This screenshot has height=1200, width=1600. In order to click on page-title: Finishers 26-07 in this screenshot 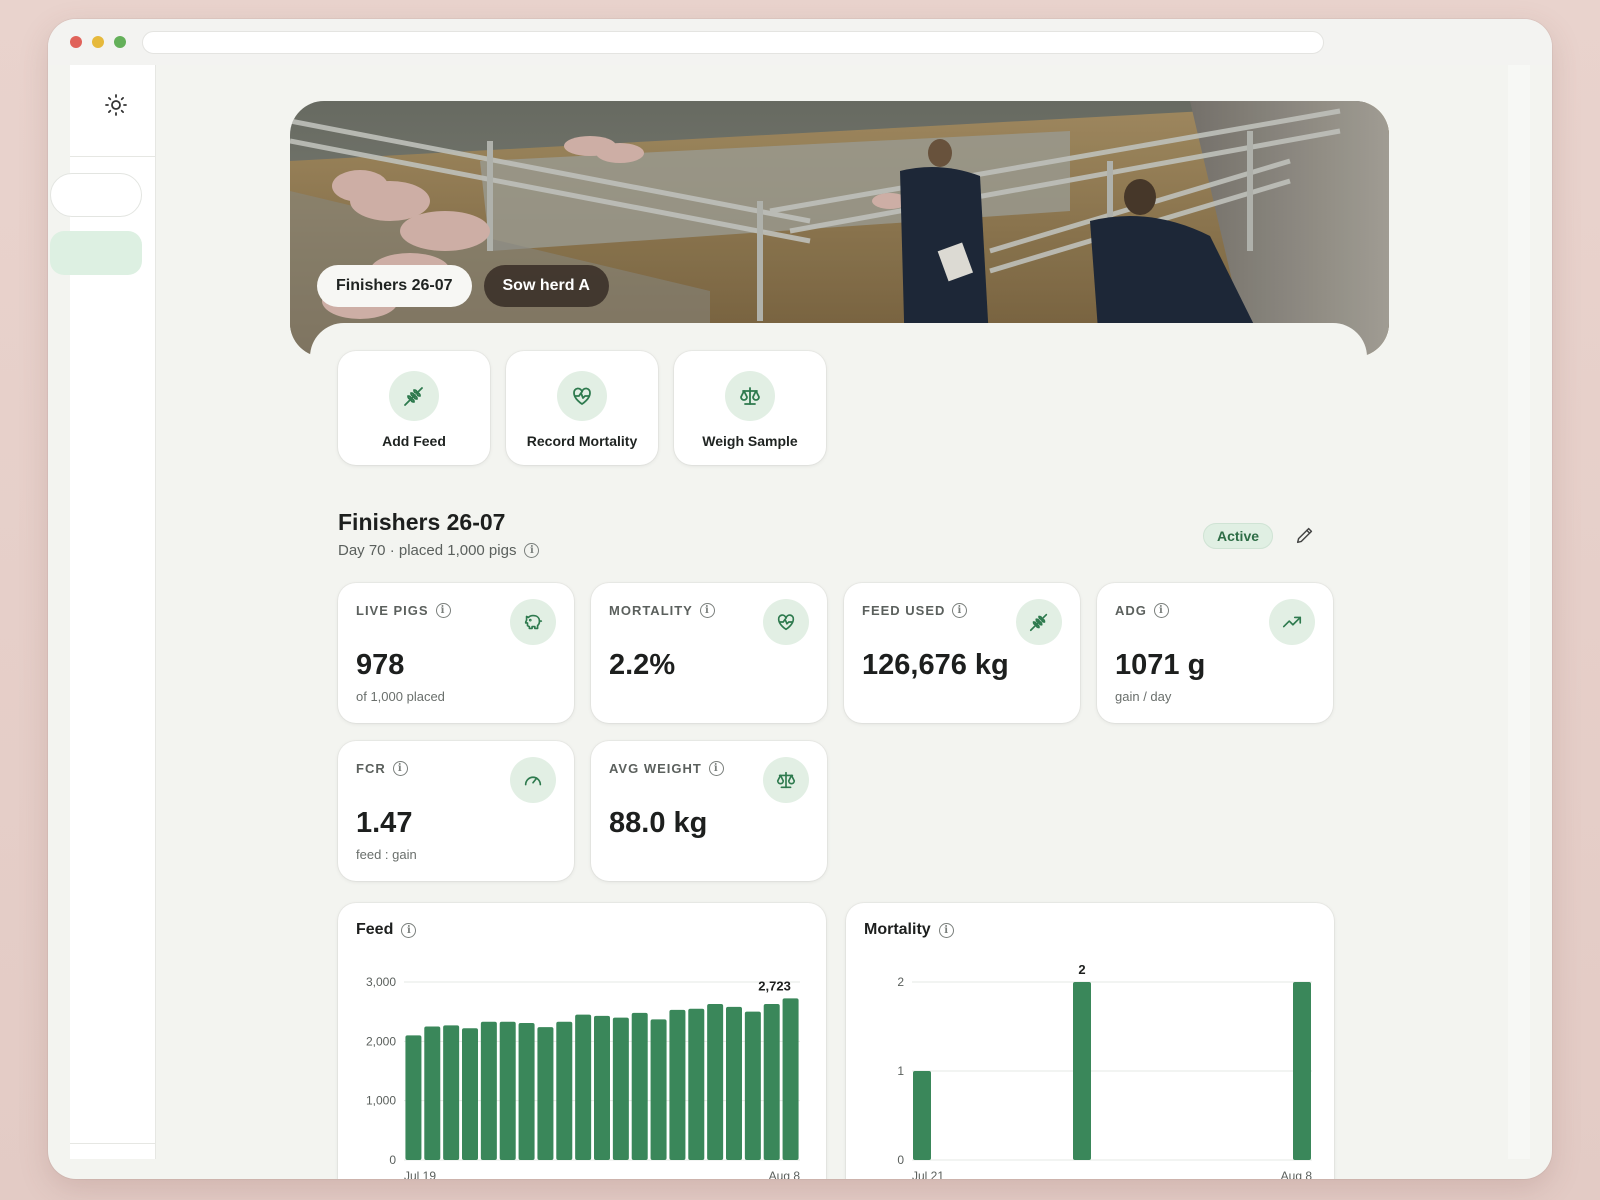, I will do `click(422, 522)`.